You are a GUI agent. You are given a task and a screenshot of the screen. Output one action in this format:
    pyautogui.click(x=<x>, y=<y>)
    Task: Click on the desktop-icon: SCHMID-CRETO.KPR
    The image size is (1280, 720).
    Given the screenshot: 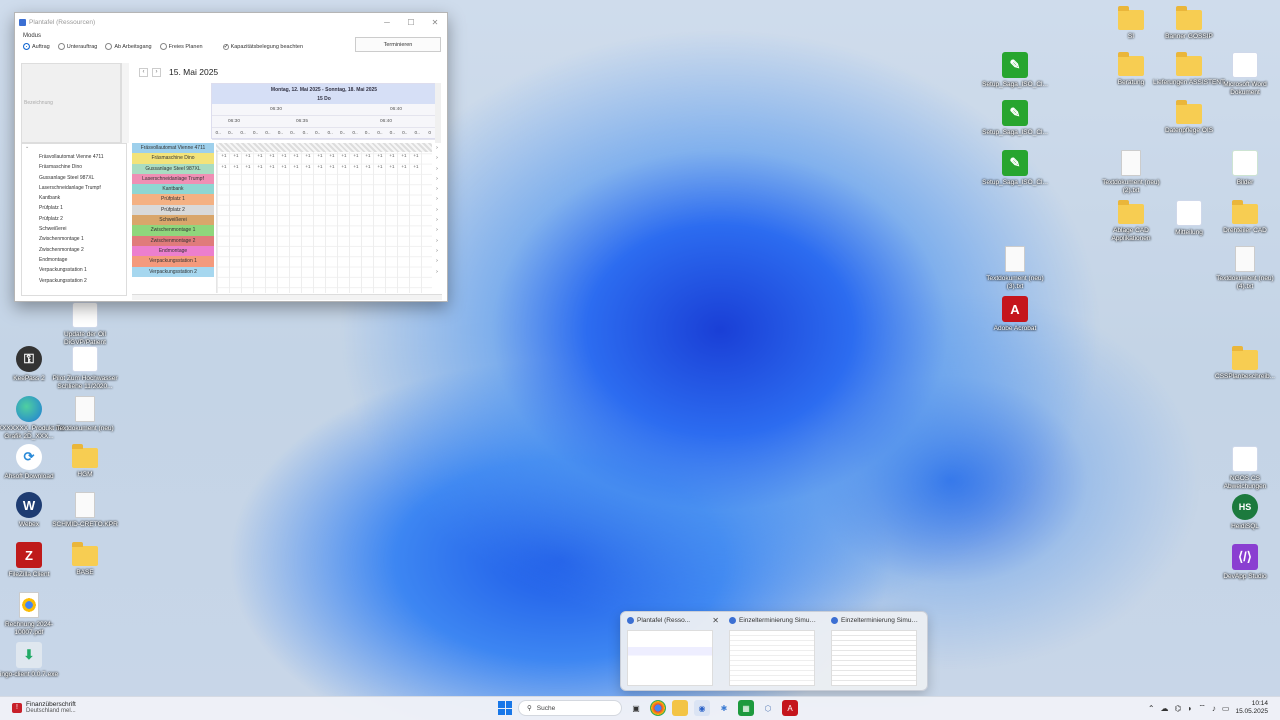 What is the action you would take?
    pyautogui.click(x=85, y=510)
    